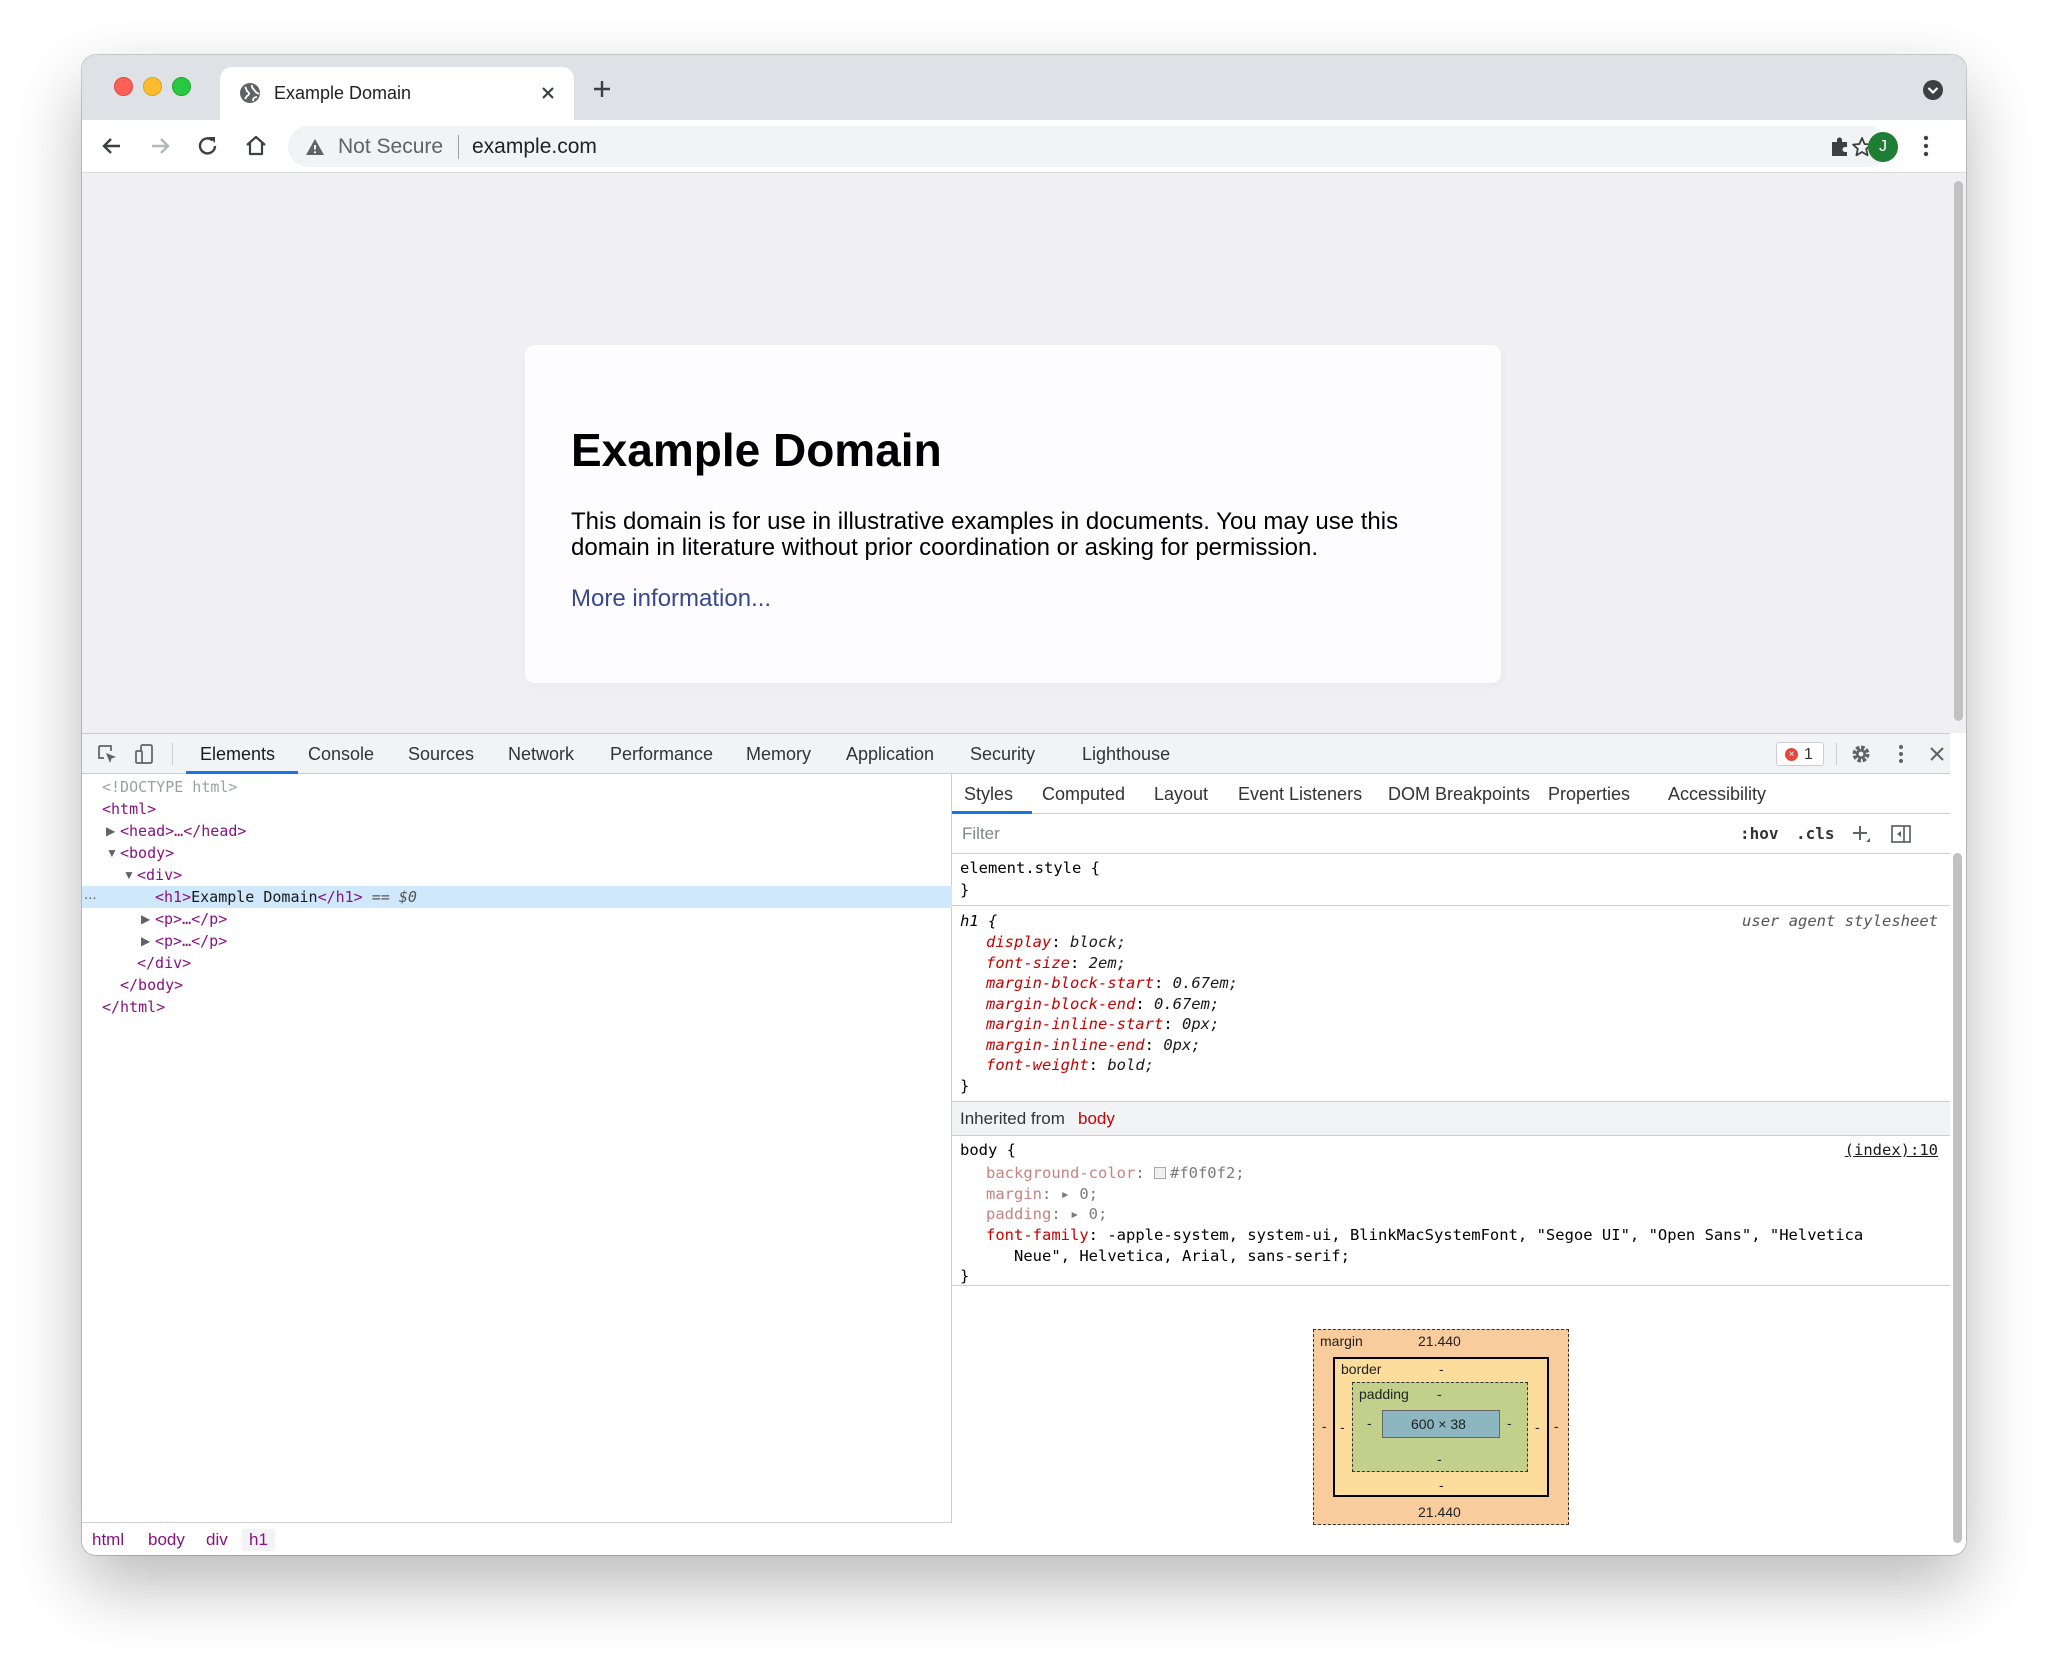 This screenshot has height=1665, width=2048. I want to click on box-model-padding-left: -, so click(1369, 1423).